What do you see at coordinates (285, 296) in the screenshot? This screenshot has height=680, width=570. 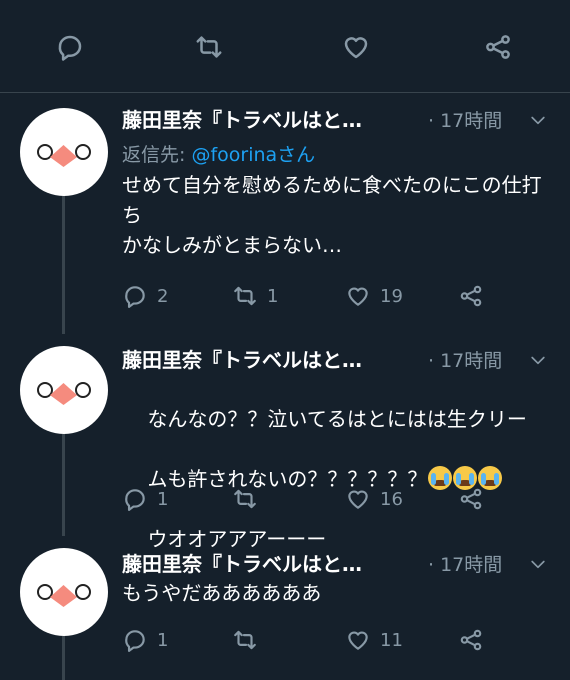 I see `tweet-actions: 2 1 19` at bounding box center [285, 296].